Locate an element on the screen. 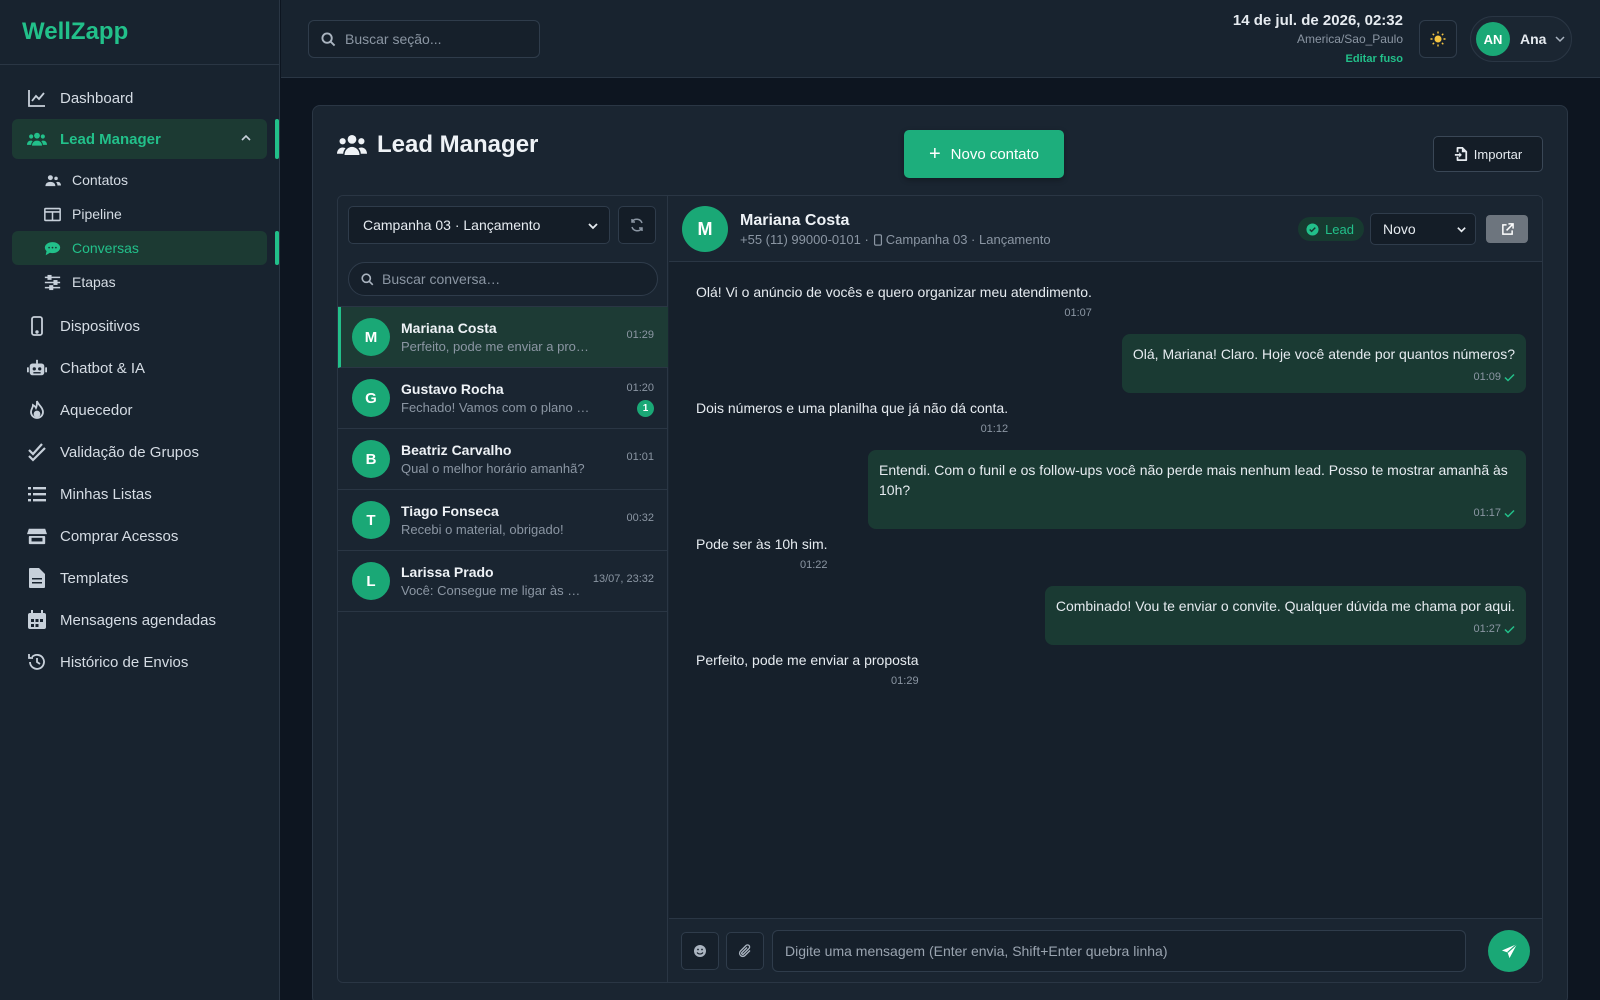 The height and width of the screenshot is (1000, 1600). message-incoming: Pode ser às 10h sim. 01:22 is located at coordinates (762, 553).